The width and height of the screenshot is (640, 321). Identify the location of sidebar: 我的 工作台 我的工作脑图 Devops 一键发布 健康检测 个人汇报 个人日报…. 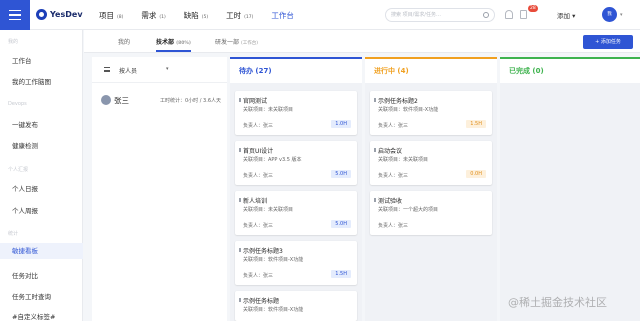
(41, 175).